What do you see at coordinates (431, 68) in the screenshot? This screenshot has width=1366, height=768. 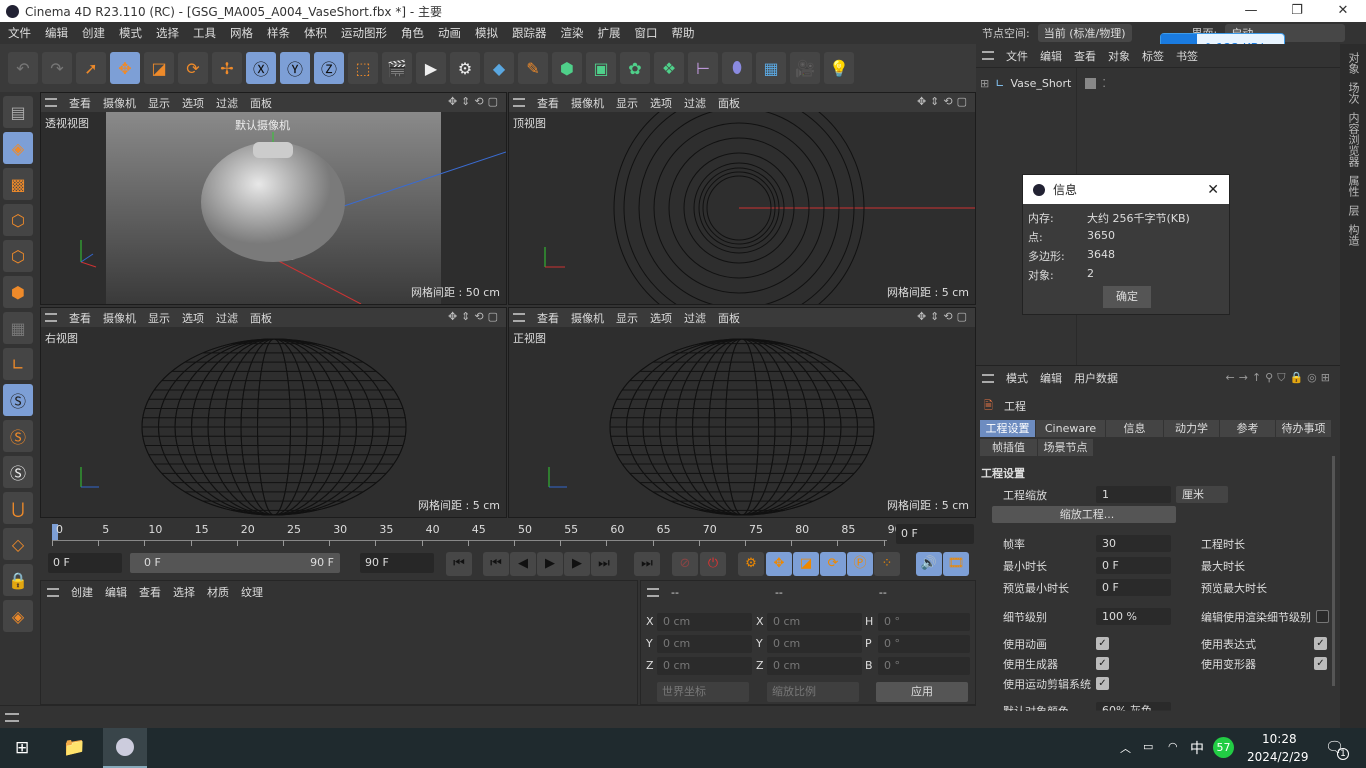 I see `render-picture-viewer-icon: ▶` at bounding box center [431, 68].